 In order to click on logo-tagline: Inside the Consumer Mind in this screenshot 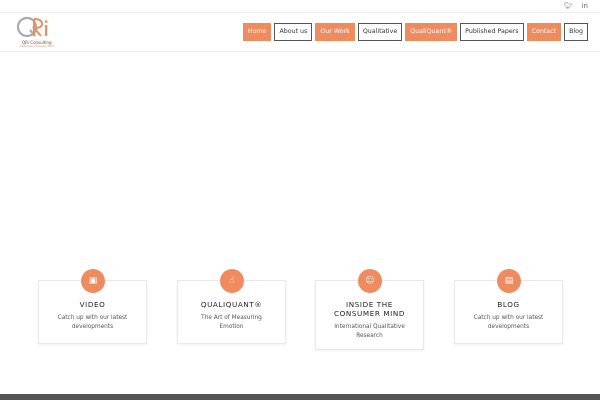, I will do `click(37, 46)`.